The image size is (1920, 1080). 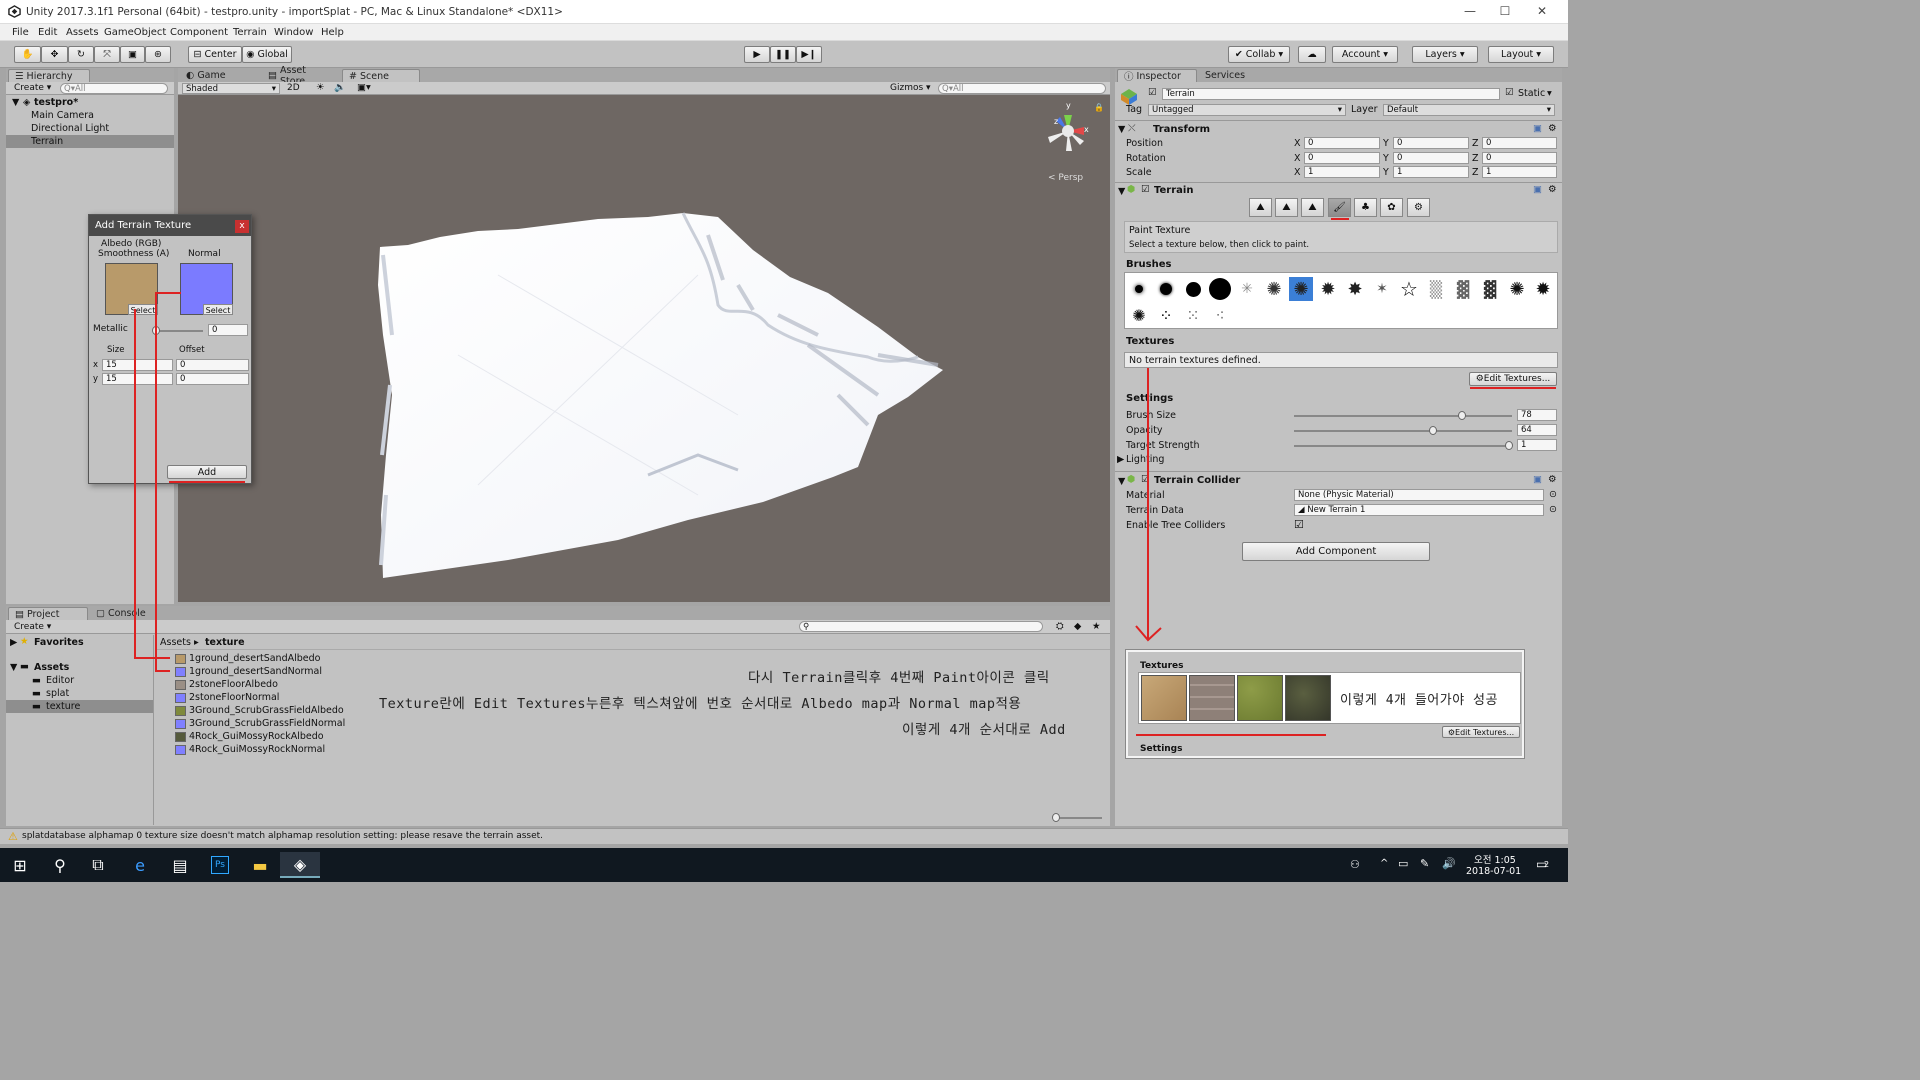 What do you see at coordinates (13, 667) in the screenshot?
I see `assets-expand-icon: ▼` at bounding box center [13, 667].